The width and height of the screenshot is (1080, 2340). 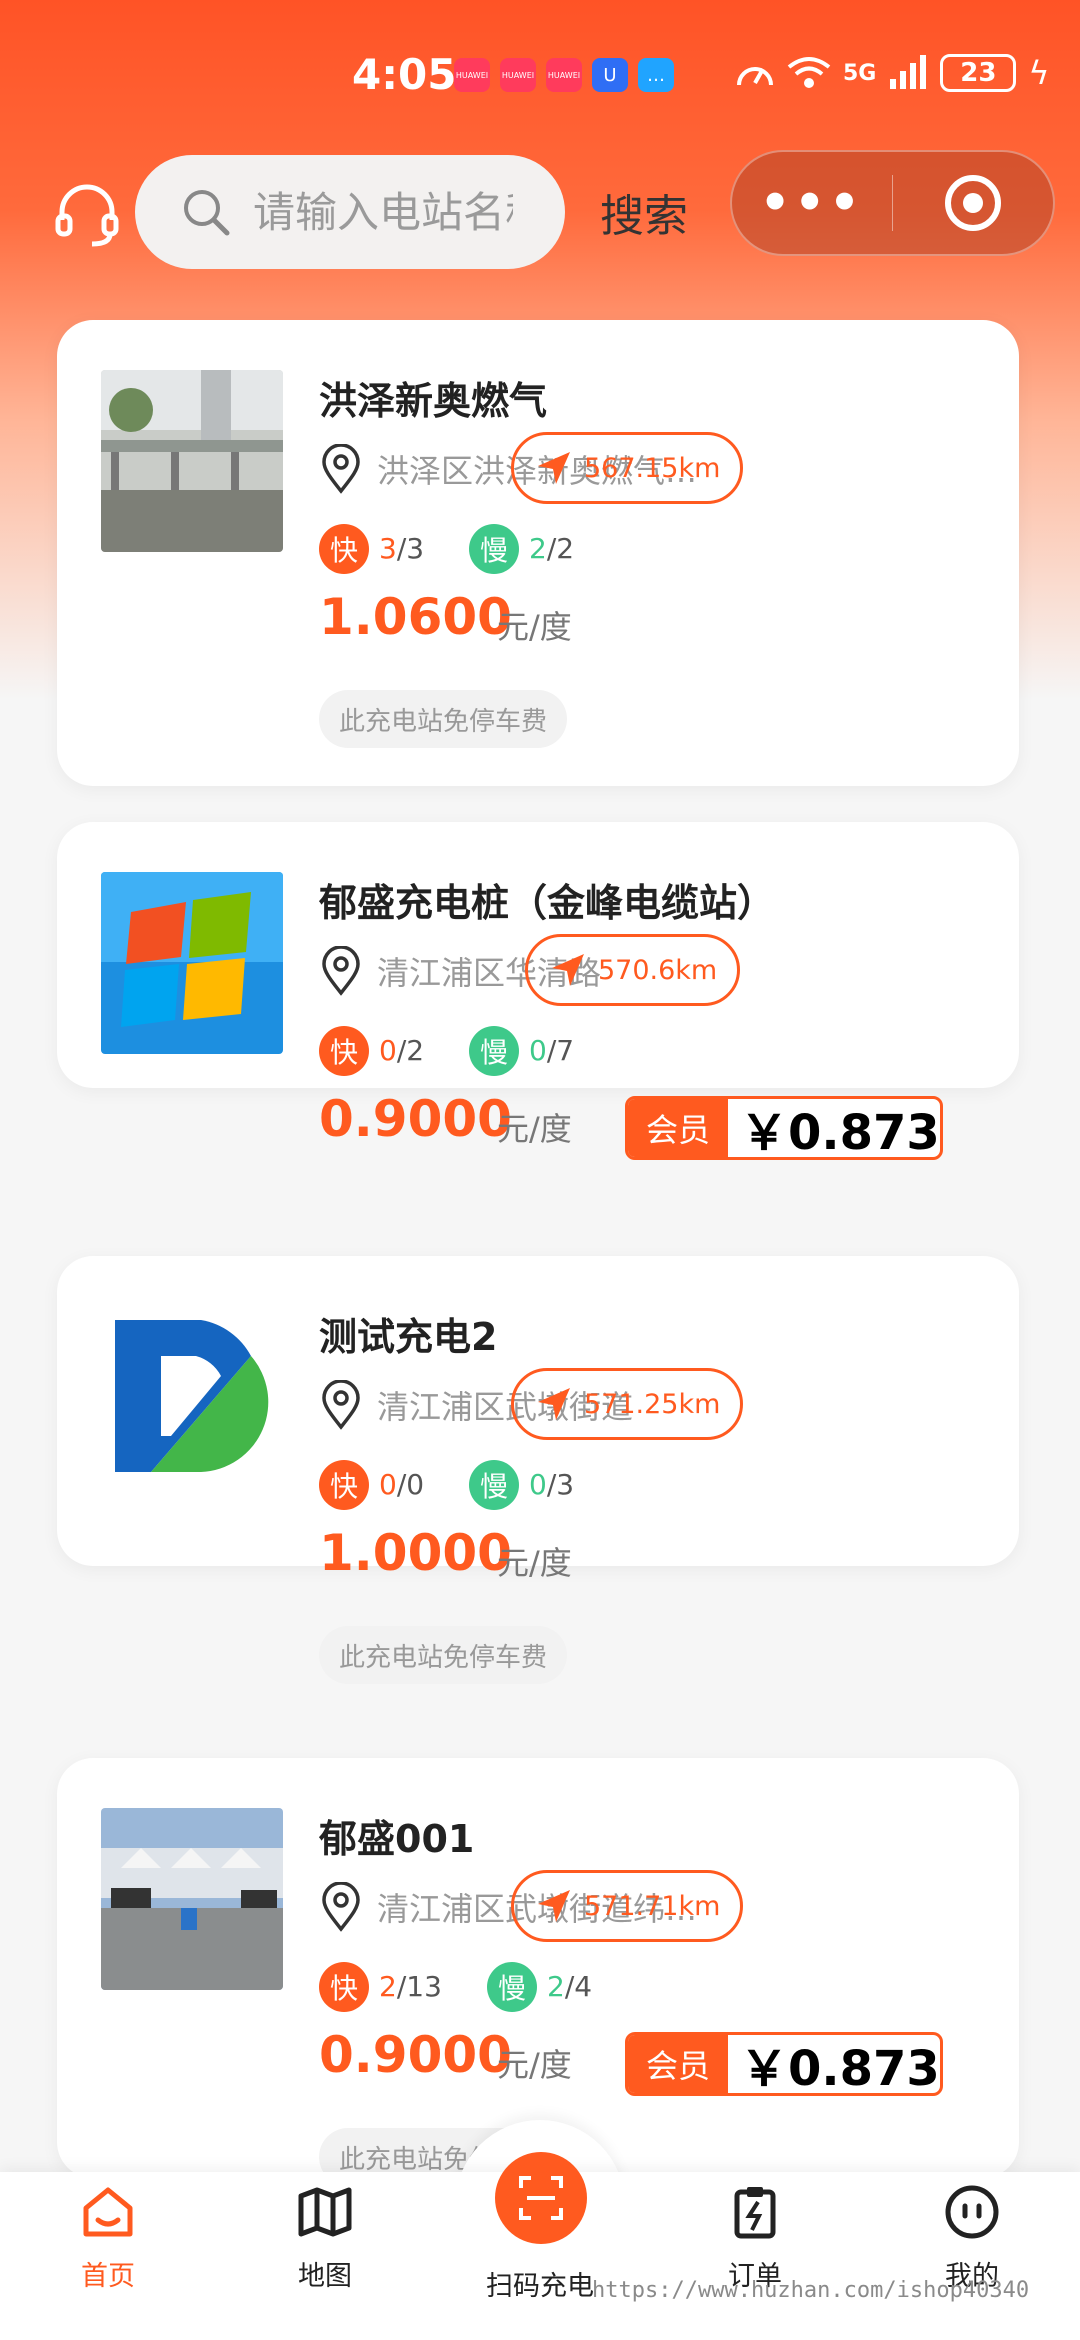 I want to click on more-menu-button: •••, so click(x=812, y=203).